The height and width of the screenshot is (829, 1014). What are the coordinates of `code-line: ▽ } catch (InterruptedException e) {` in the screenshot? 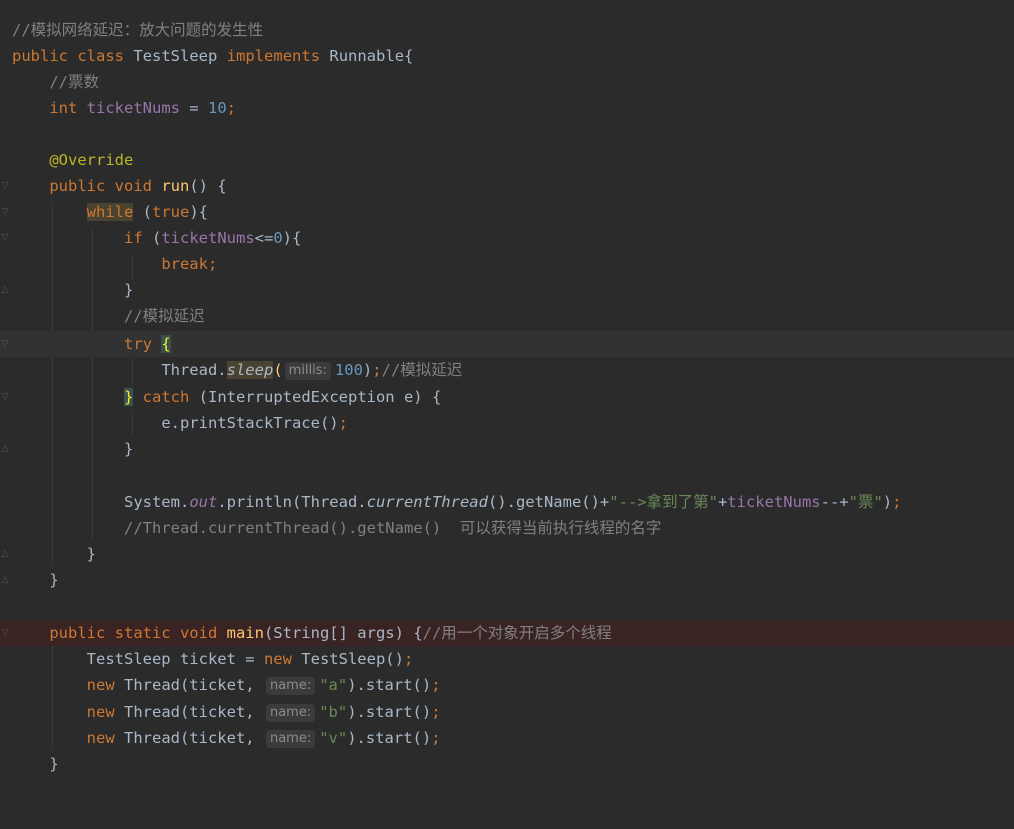 It's located at (507, 397).